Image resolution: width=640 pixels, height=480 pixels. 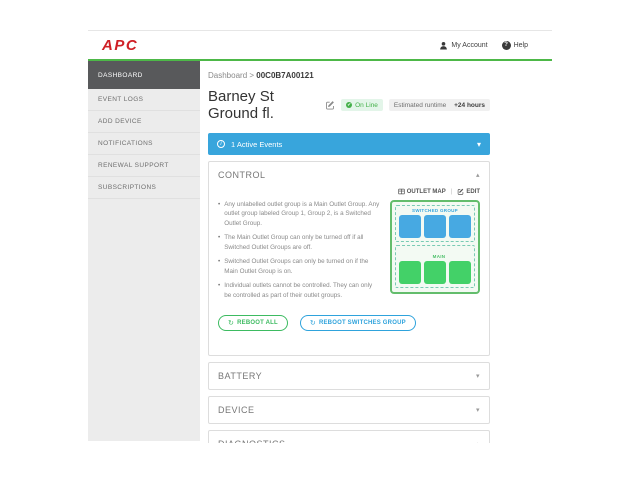 I want to click on my-account-label: My Account, so click(x=469, y=45).